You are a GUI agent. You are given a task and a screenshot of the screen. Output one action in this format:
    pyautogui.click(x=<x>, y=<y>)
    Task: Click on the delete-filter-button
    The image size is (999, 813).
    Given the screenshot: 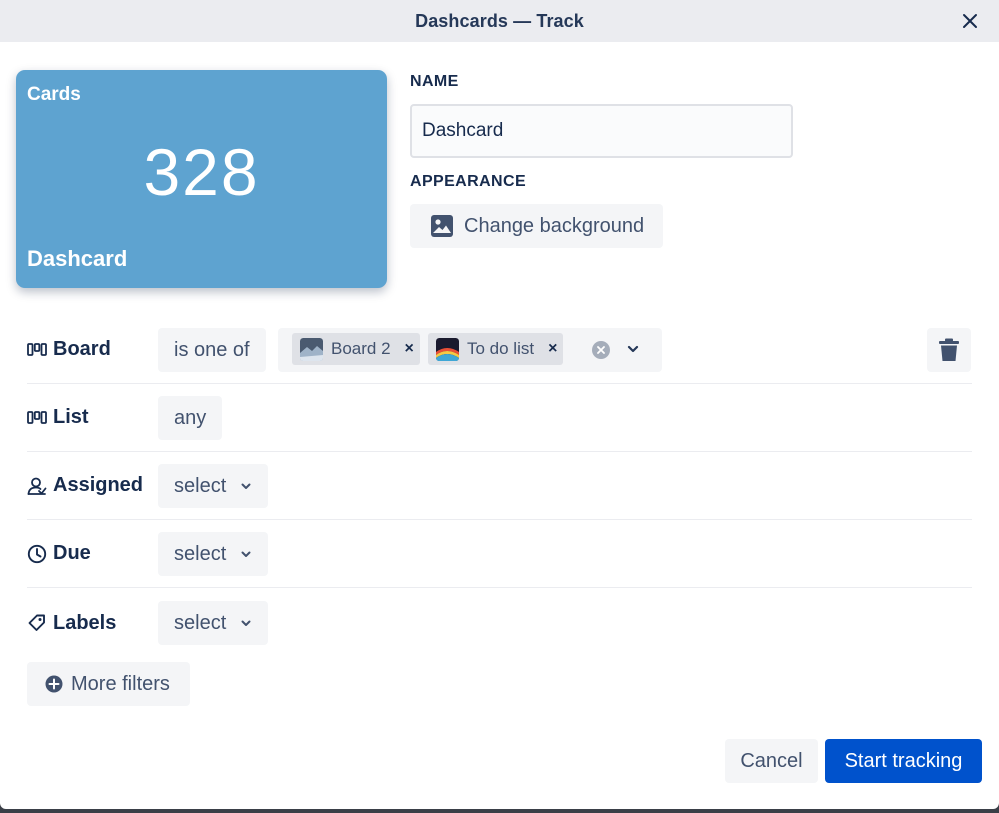 What is the action you would take?
    pyautogui.click(x=949, y=350)
    